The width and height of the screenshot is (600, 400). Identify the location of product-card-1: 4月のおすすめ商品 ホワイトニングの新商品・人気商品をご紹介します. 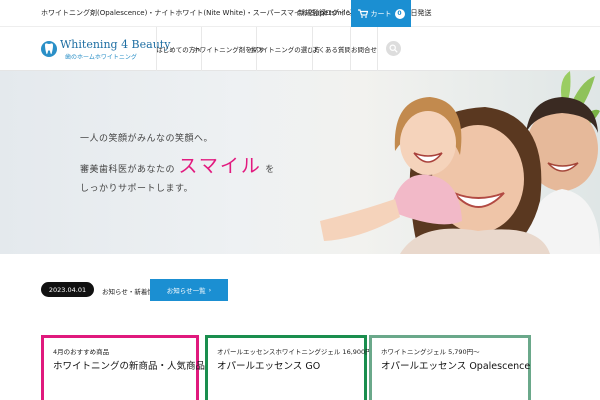
(156, 367).